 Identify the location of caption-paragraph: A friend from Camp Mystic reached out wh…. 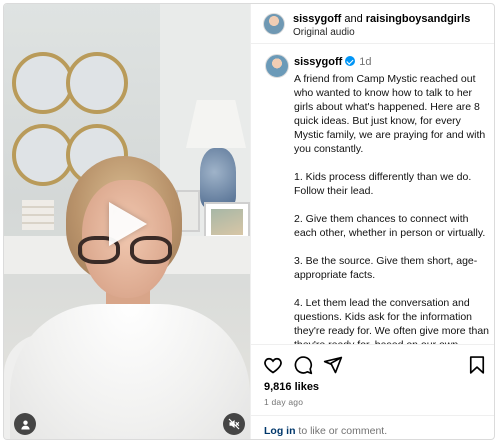
(390, 114).